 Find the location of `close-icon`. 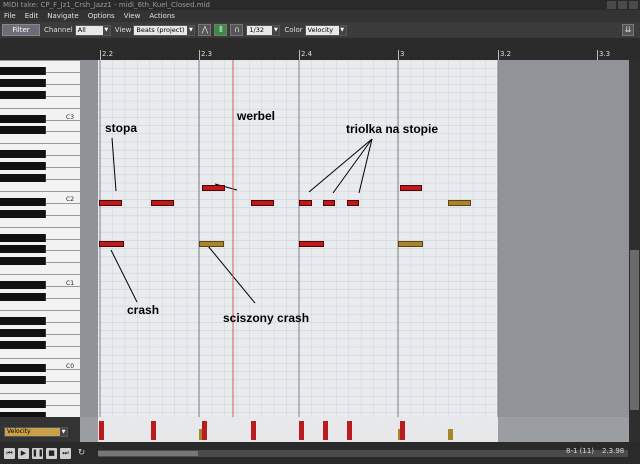

close-icon is located at coordinates (633, 5).